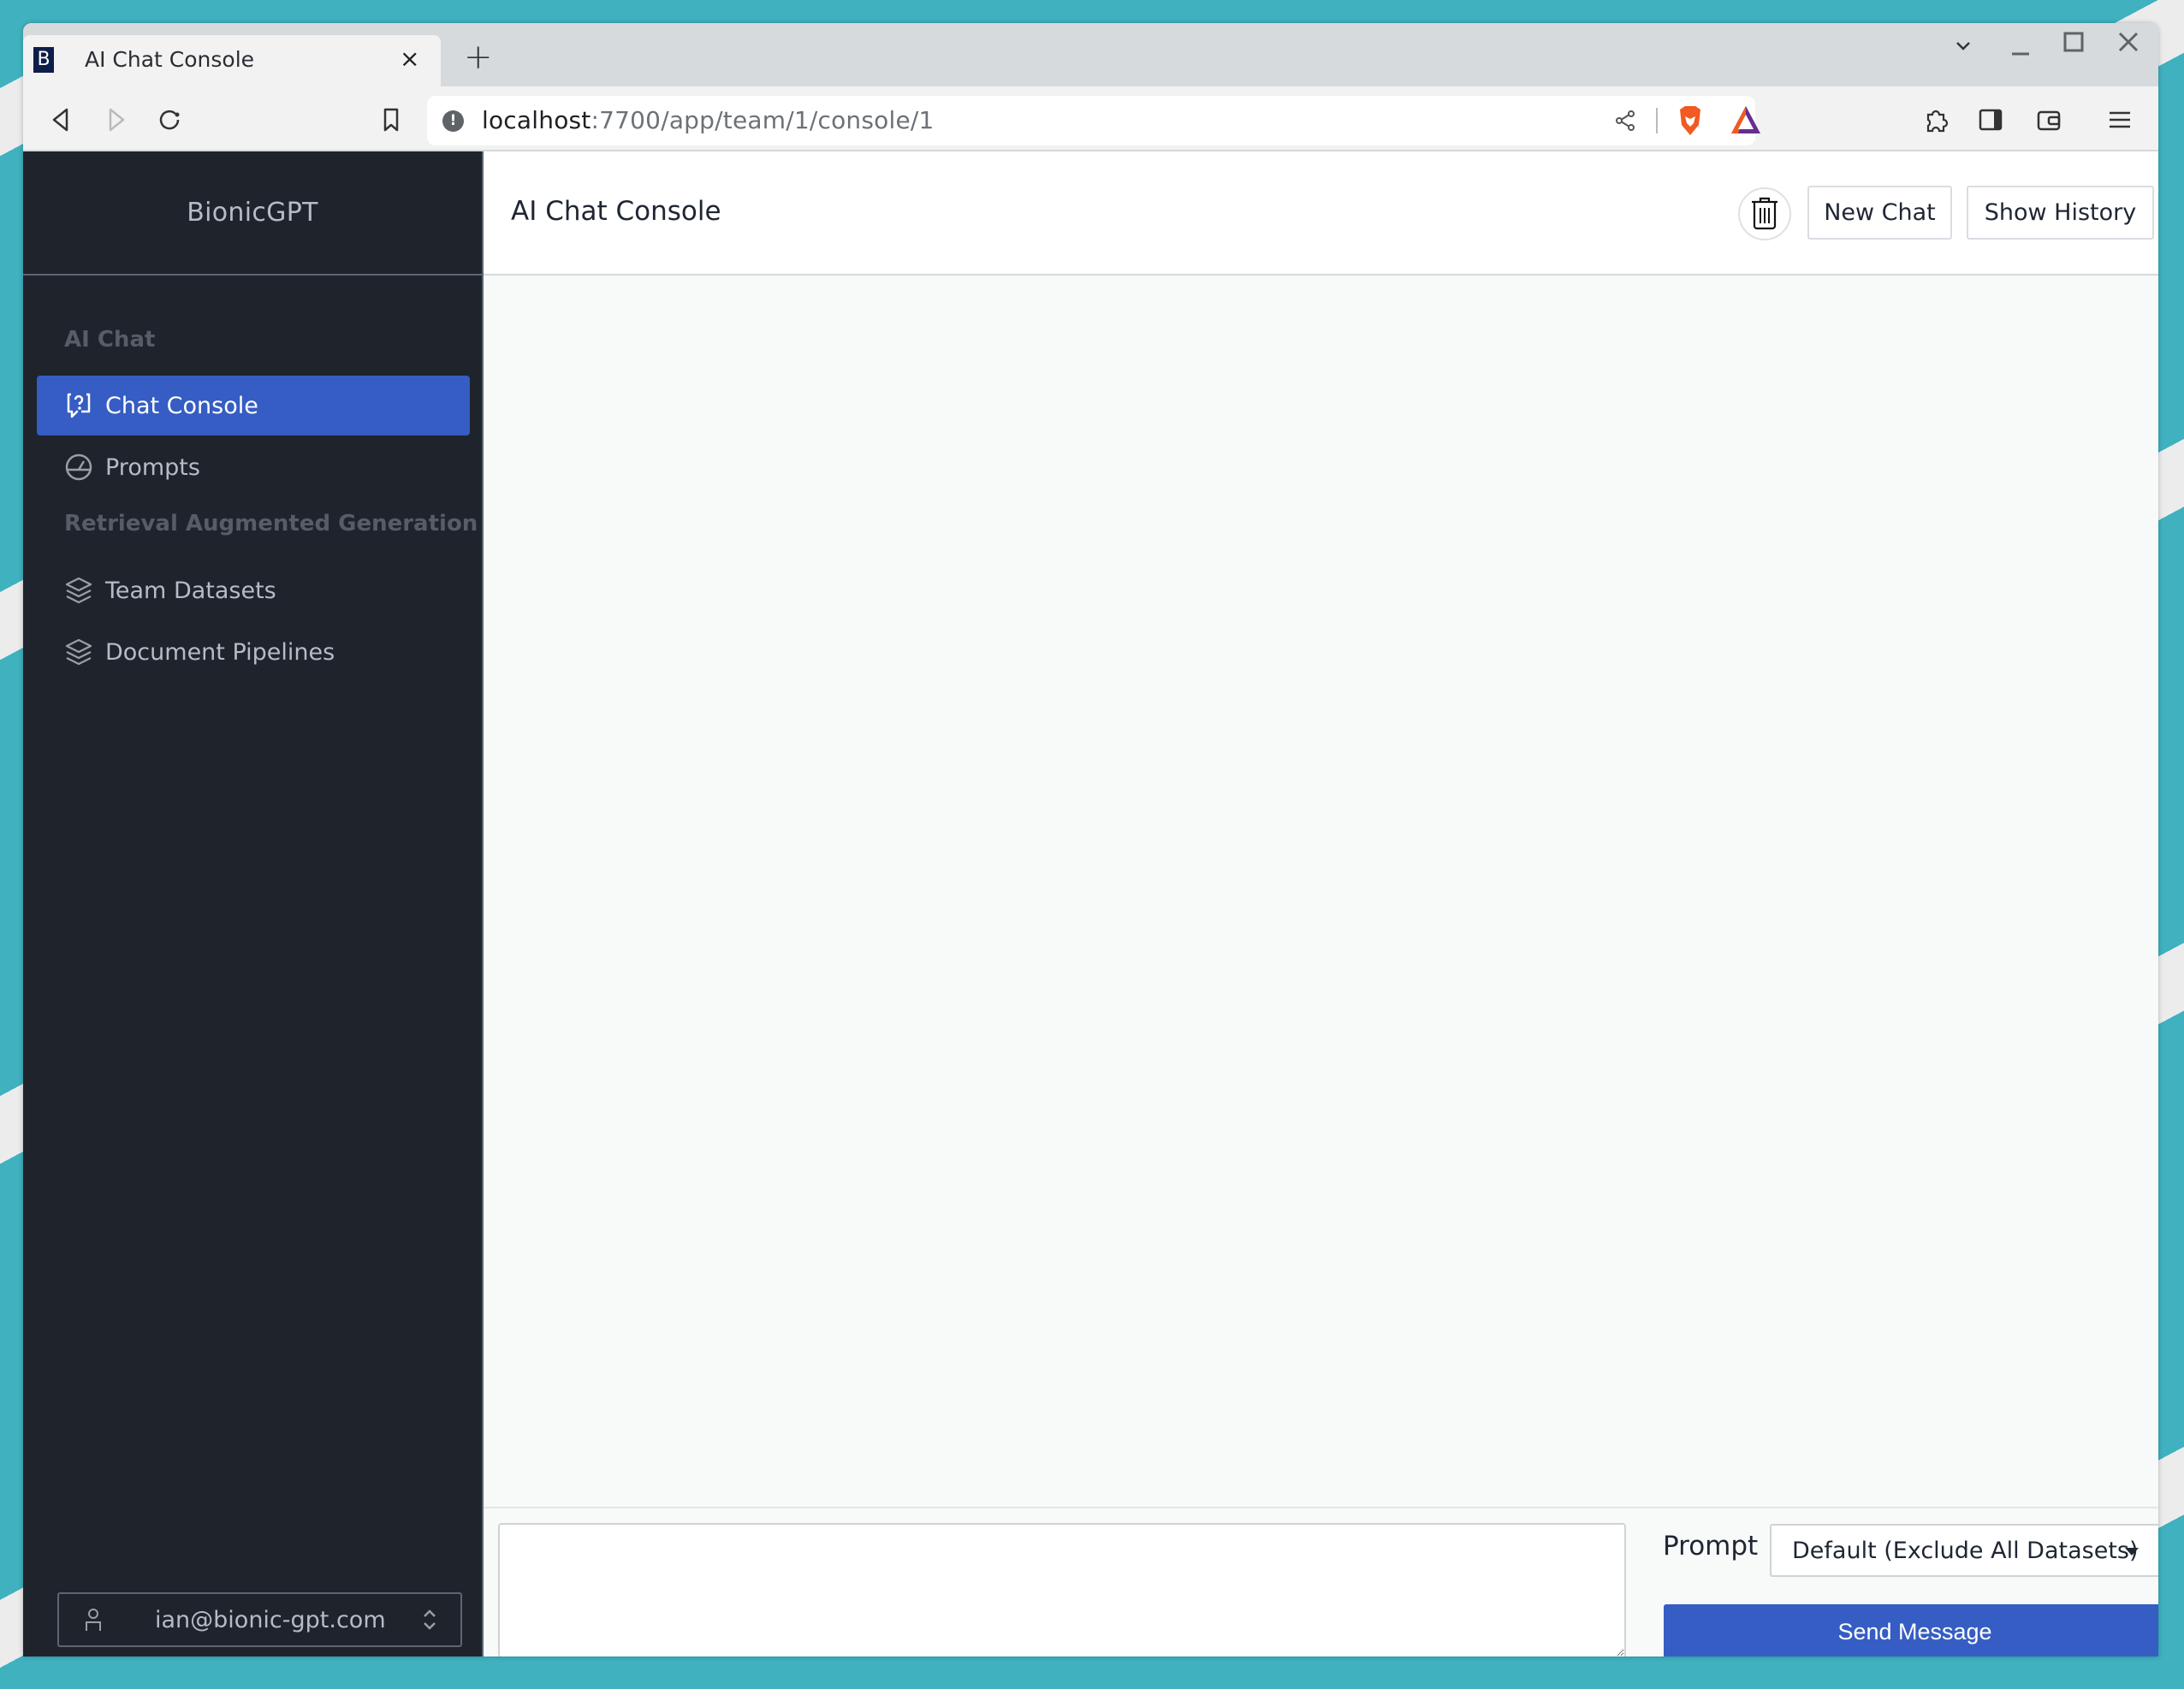  What do you see at coordinates (429, 1620) in the screenshot?
I see `chevron-up-down-icon` at bounding box center [429, 1620].